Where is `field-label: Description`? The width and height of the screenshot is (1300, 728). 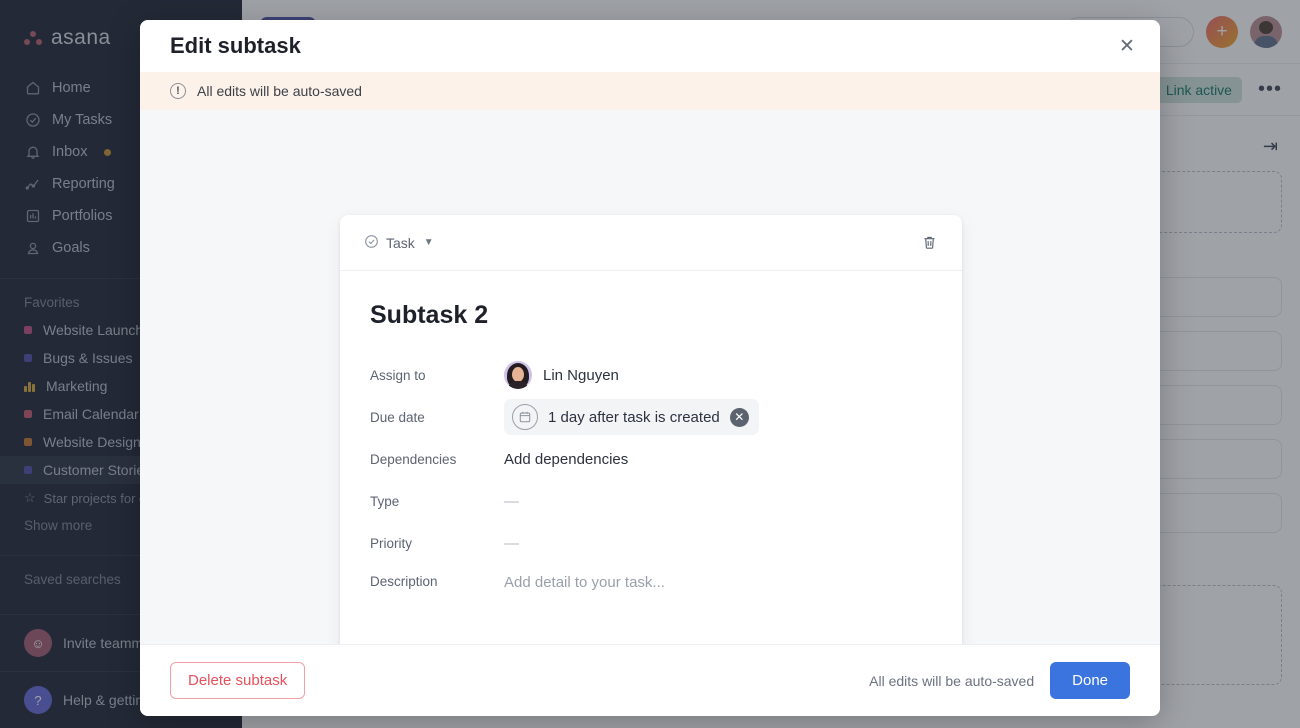 field-label: Description is located at coordinates (404, 581).